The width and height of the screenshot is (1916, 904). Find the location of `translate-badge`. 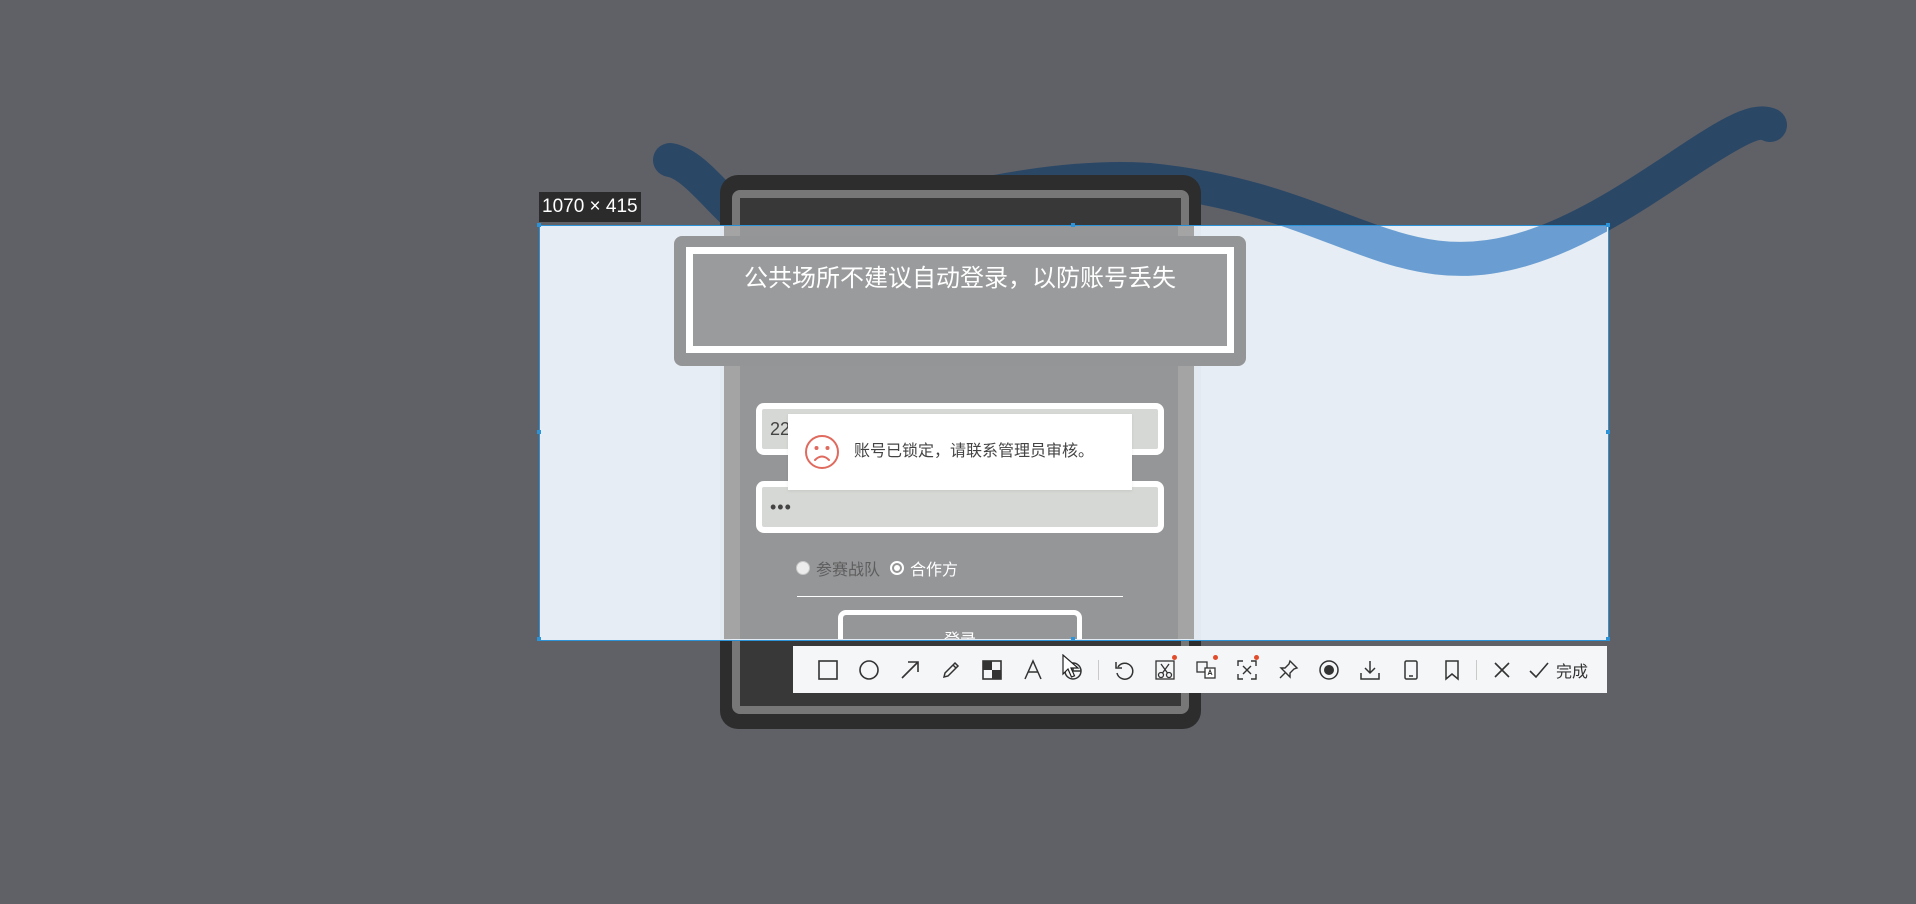

translate-badge is located at coordinates (1215, 657).